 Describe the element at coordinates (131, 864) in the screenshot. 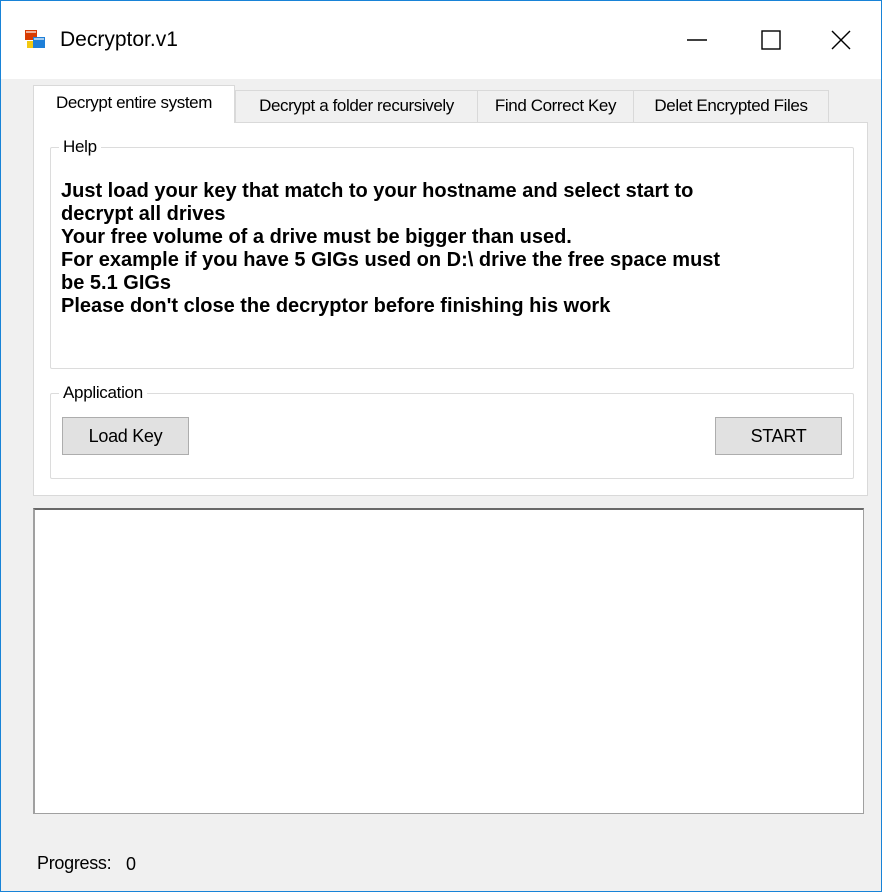

I see `progress-value: 0` at that location.